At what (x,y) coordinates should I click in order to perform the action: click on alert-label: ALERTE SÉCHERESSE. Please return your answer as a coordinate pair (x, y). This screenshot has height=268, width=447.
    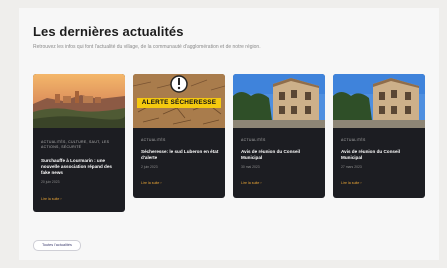
    Looking at the image, I should click on (179, 103).